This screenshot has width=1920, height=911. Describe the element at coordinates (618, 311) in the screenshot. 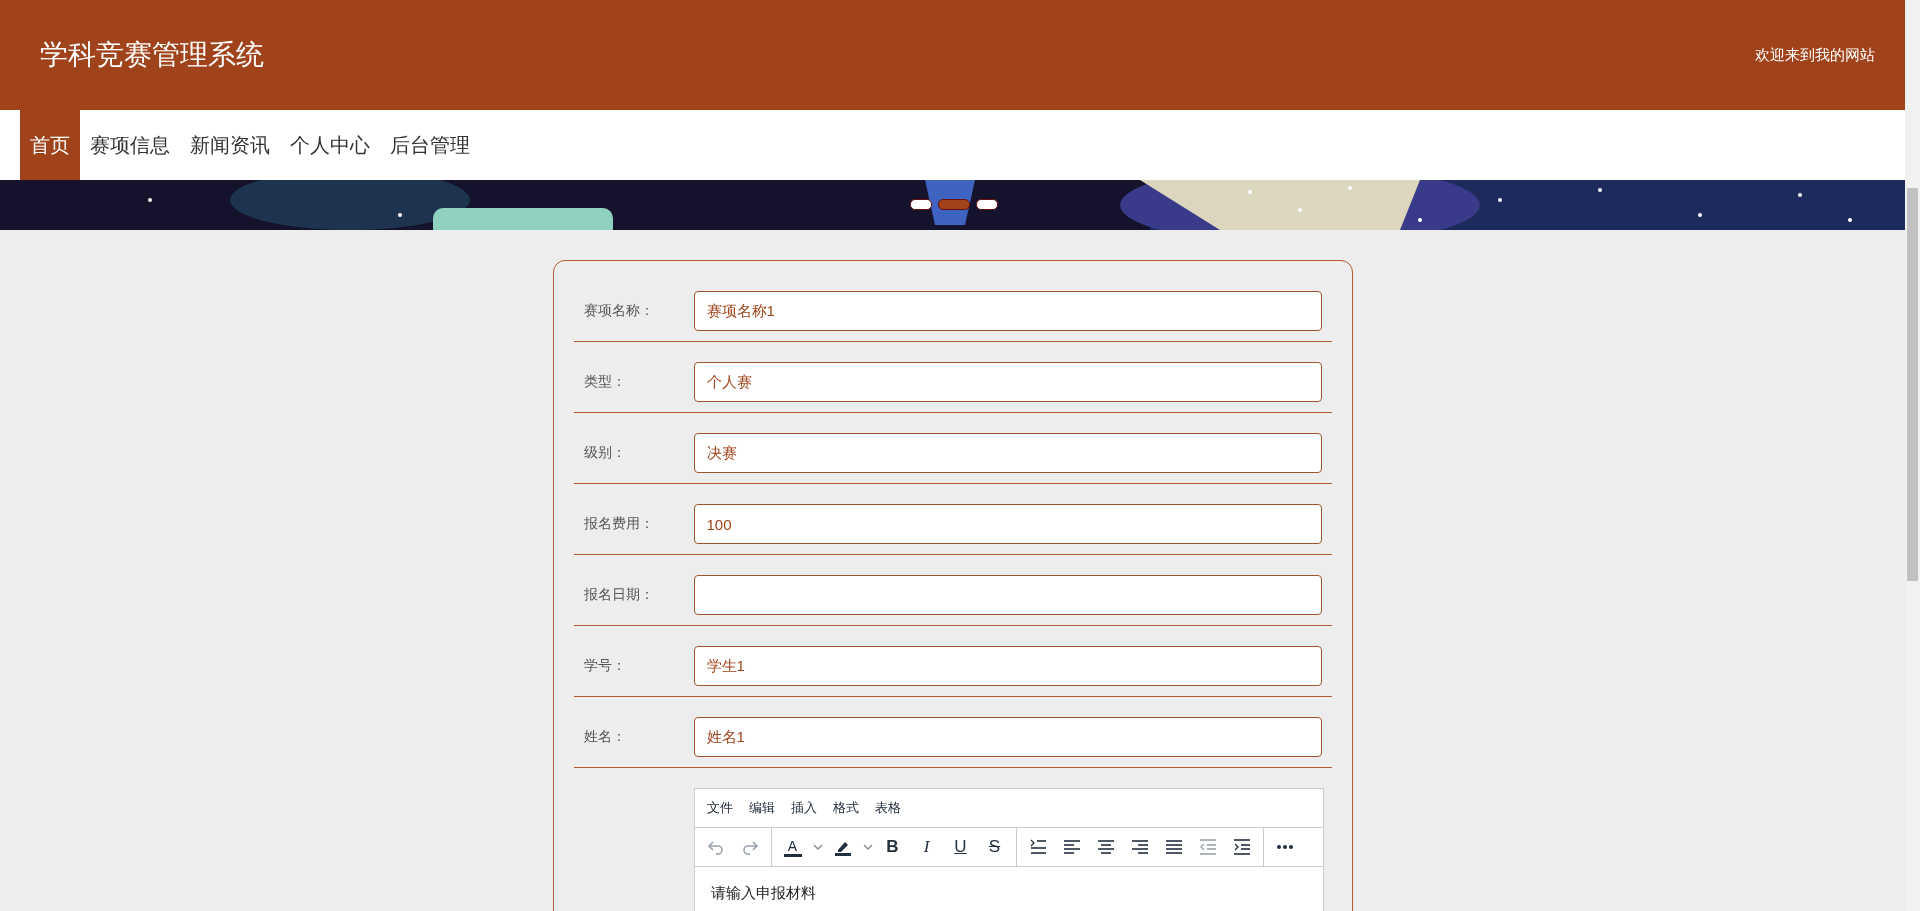

I see `field-label: 赛项名称：` at that location.